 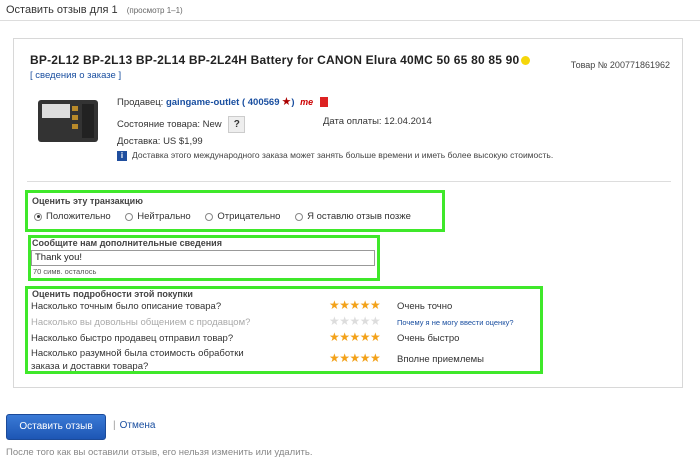 I want to click on cancel-row: | Отмена, so click(x=134, y=425).